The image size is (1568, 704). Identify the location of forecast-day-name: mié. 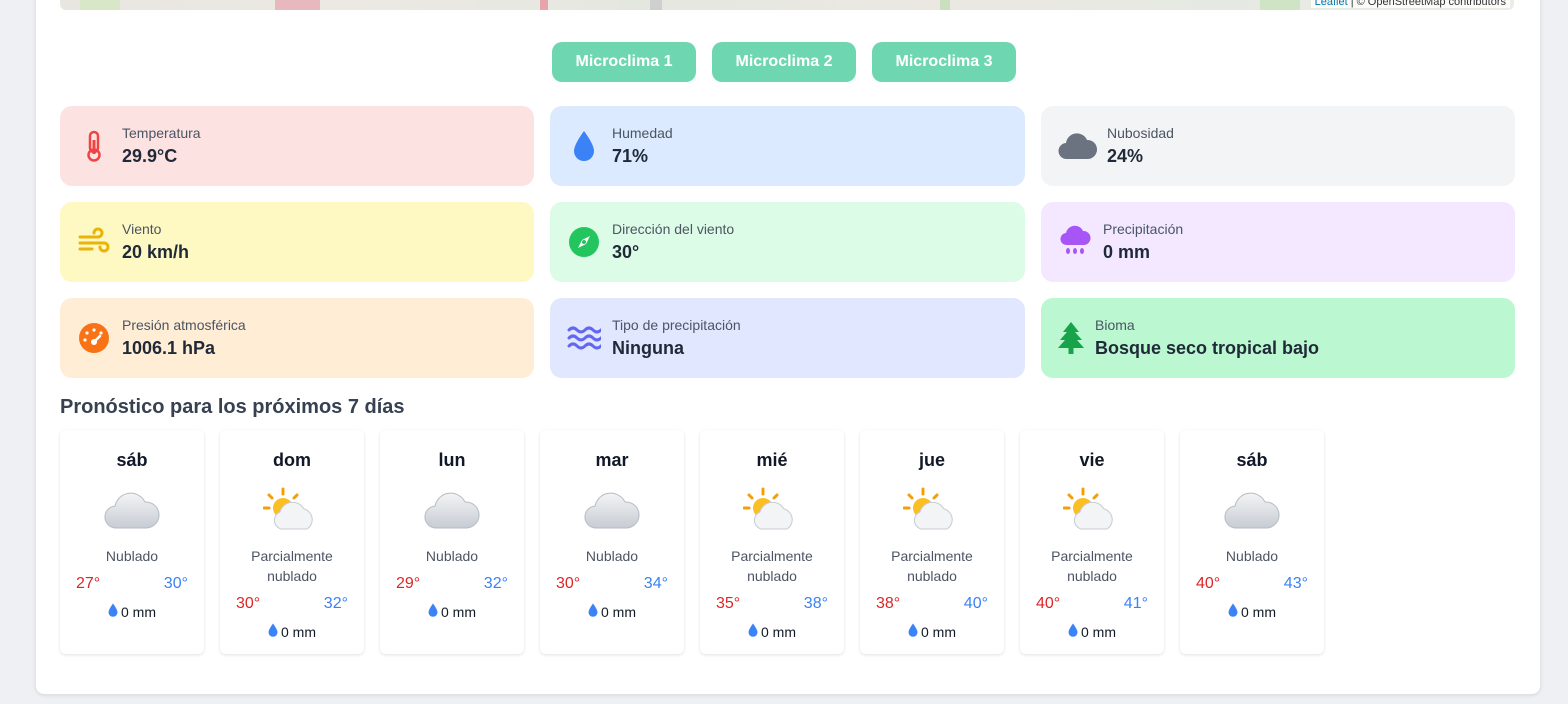
(772, 460).